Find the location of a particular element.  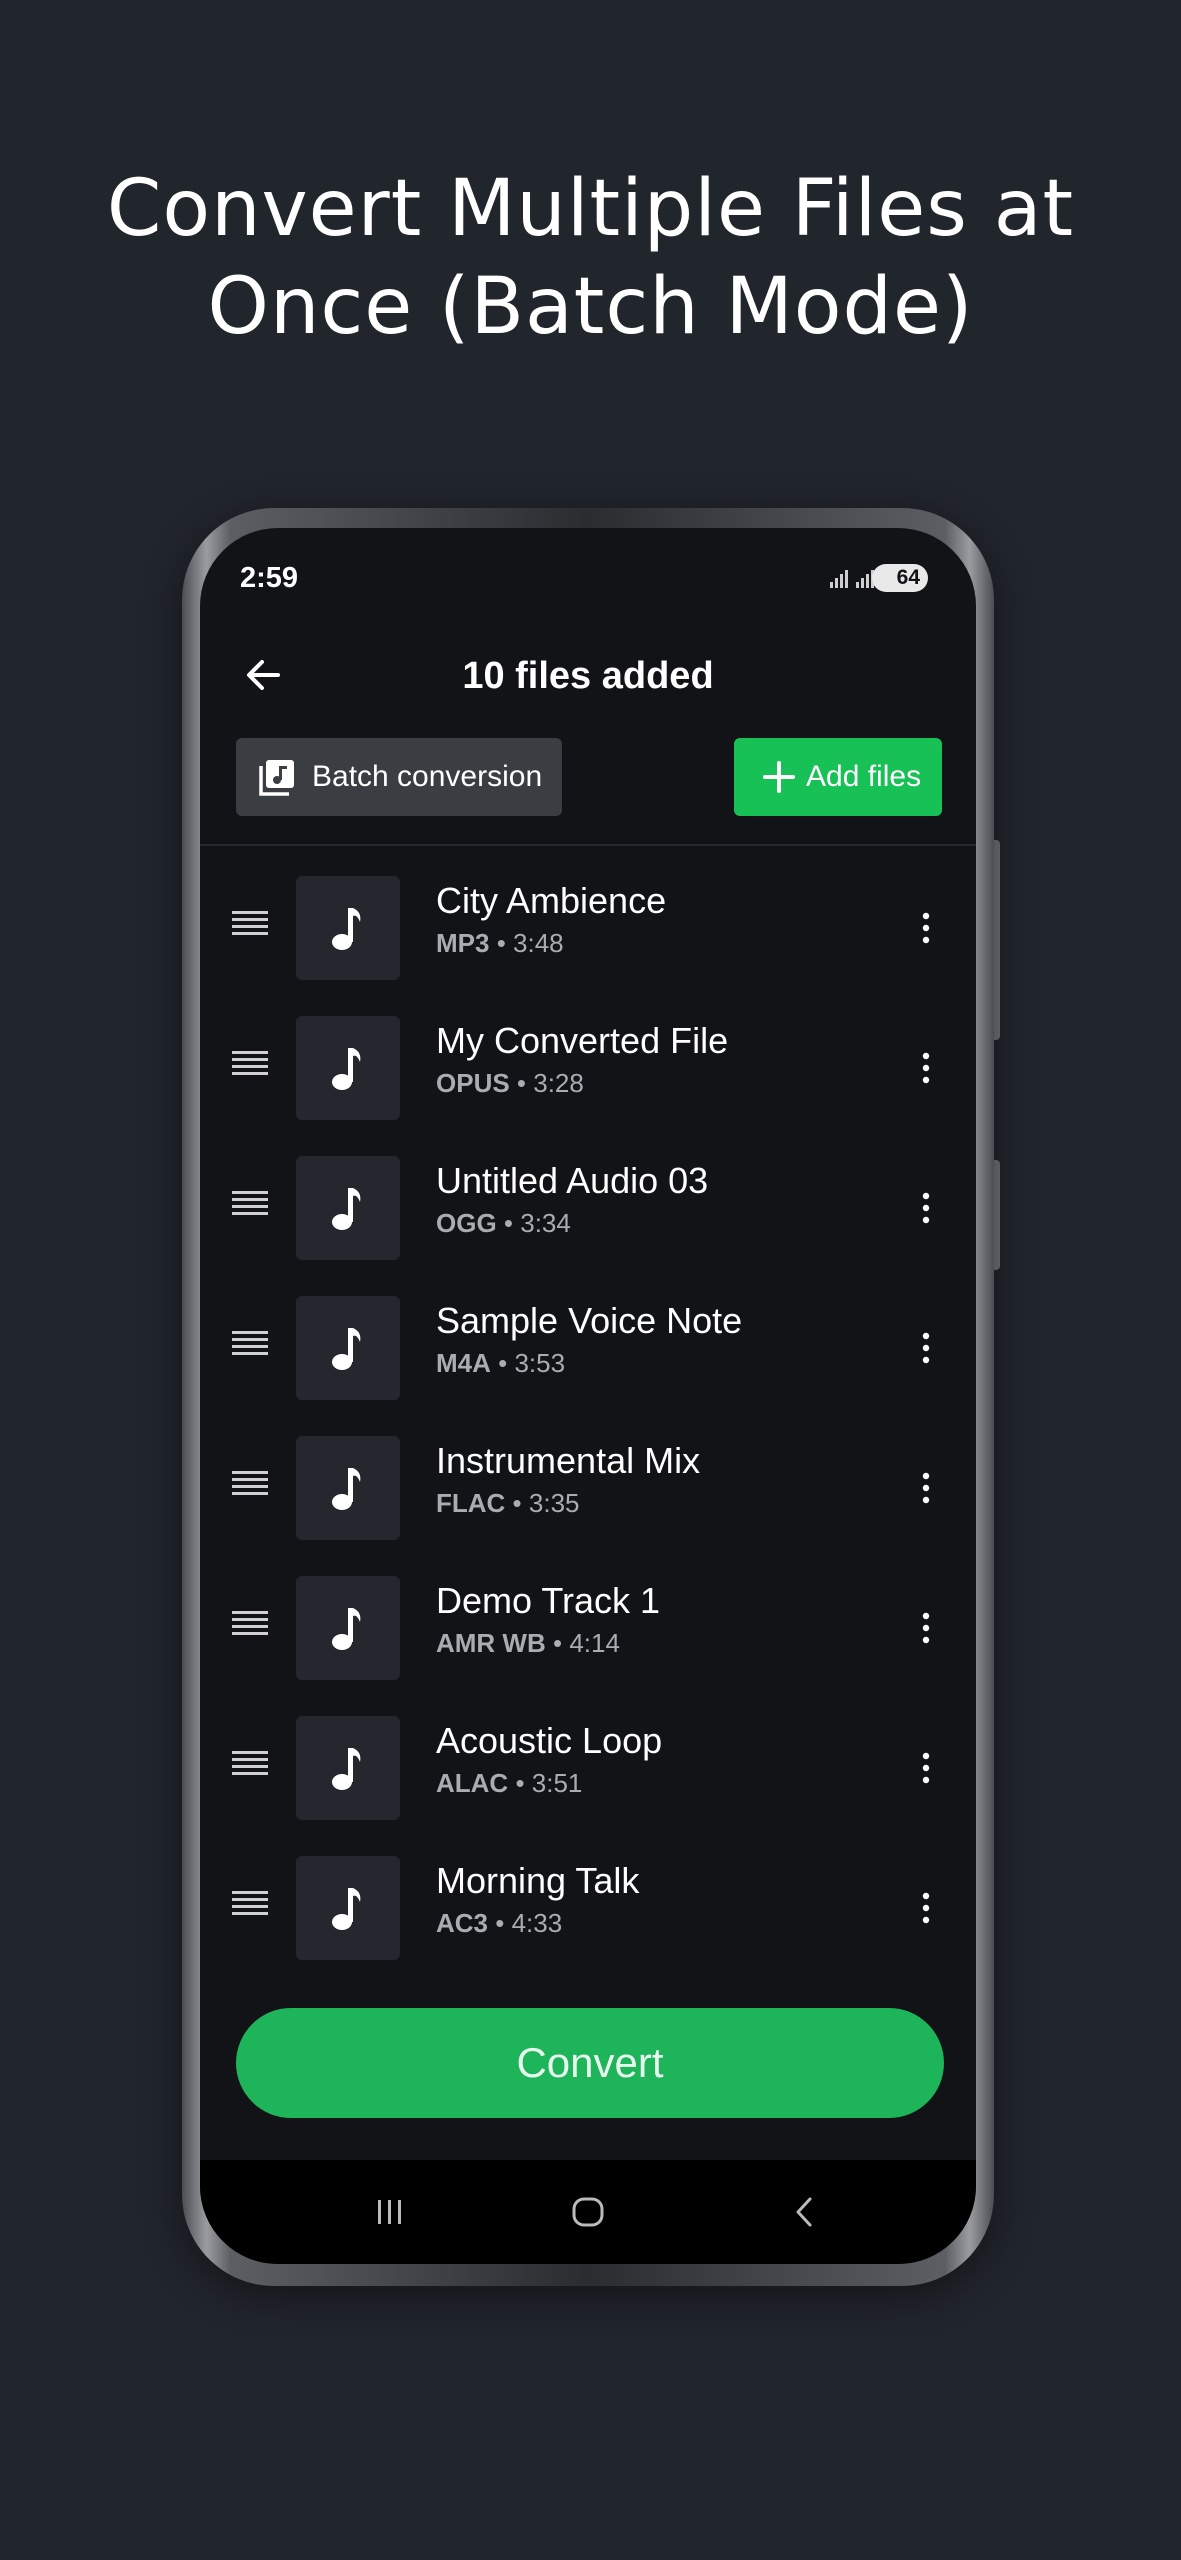

app-bar: 10 files added is located at coordinates (588, 678).